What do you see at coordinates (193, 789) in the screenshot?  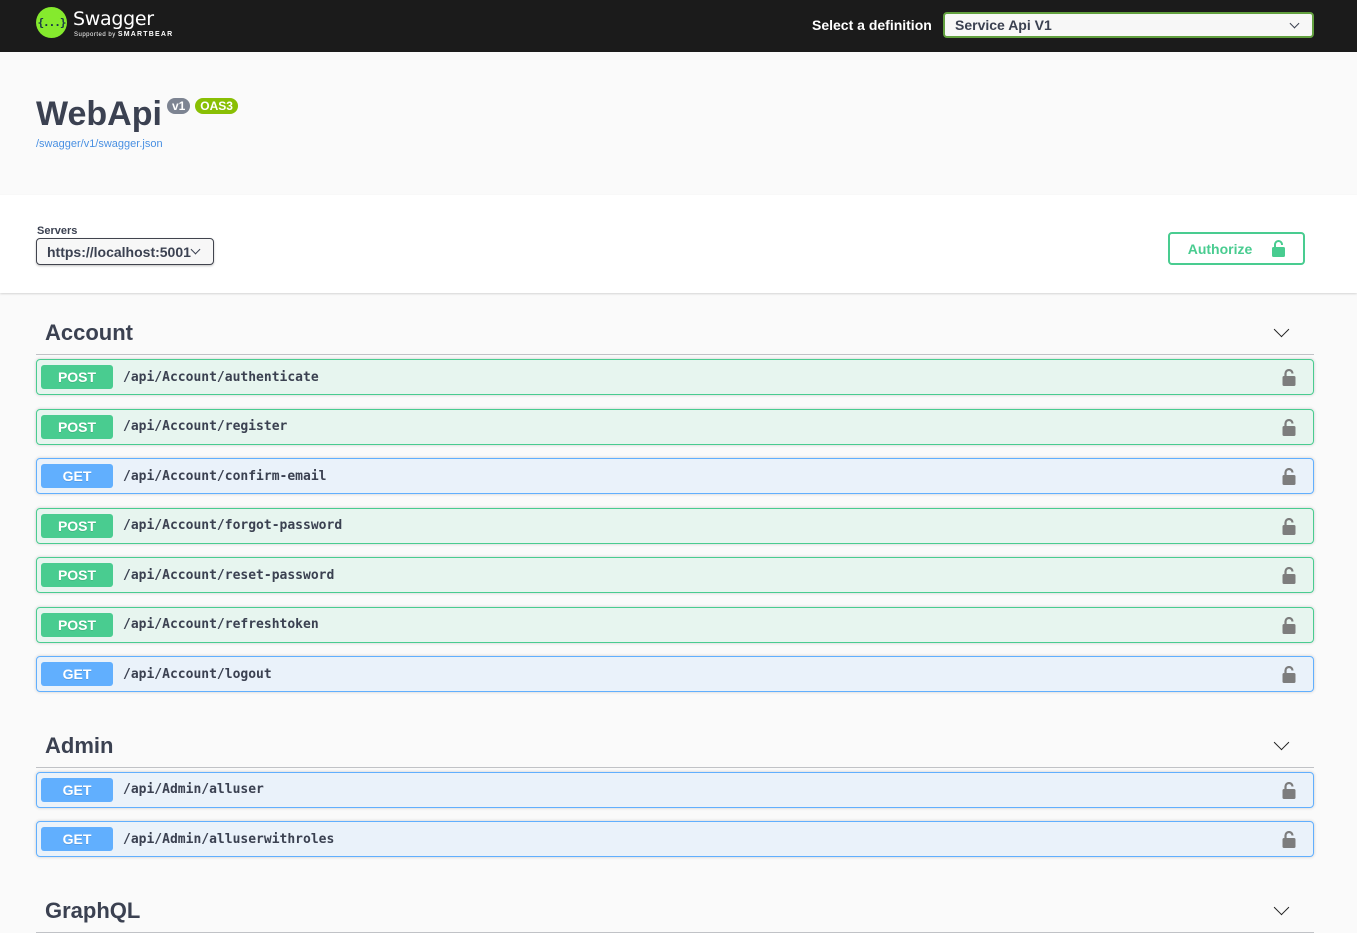 I see `operation-path: /api/Admin/alluser` at bounding box center [193, 789].